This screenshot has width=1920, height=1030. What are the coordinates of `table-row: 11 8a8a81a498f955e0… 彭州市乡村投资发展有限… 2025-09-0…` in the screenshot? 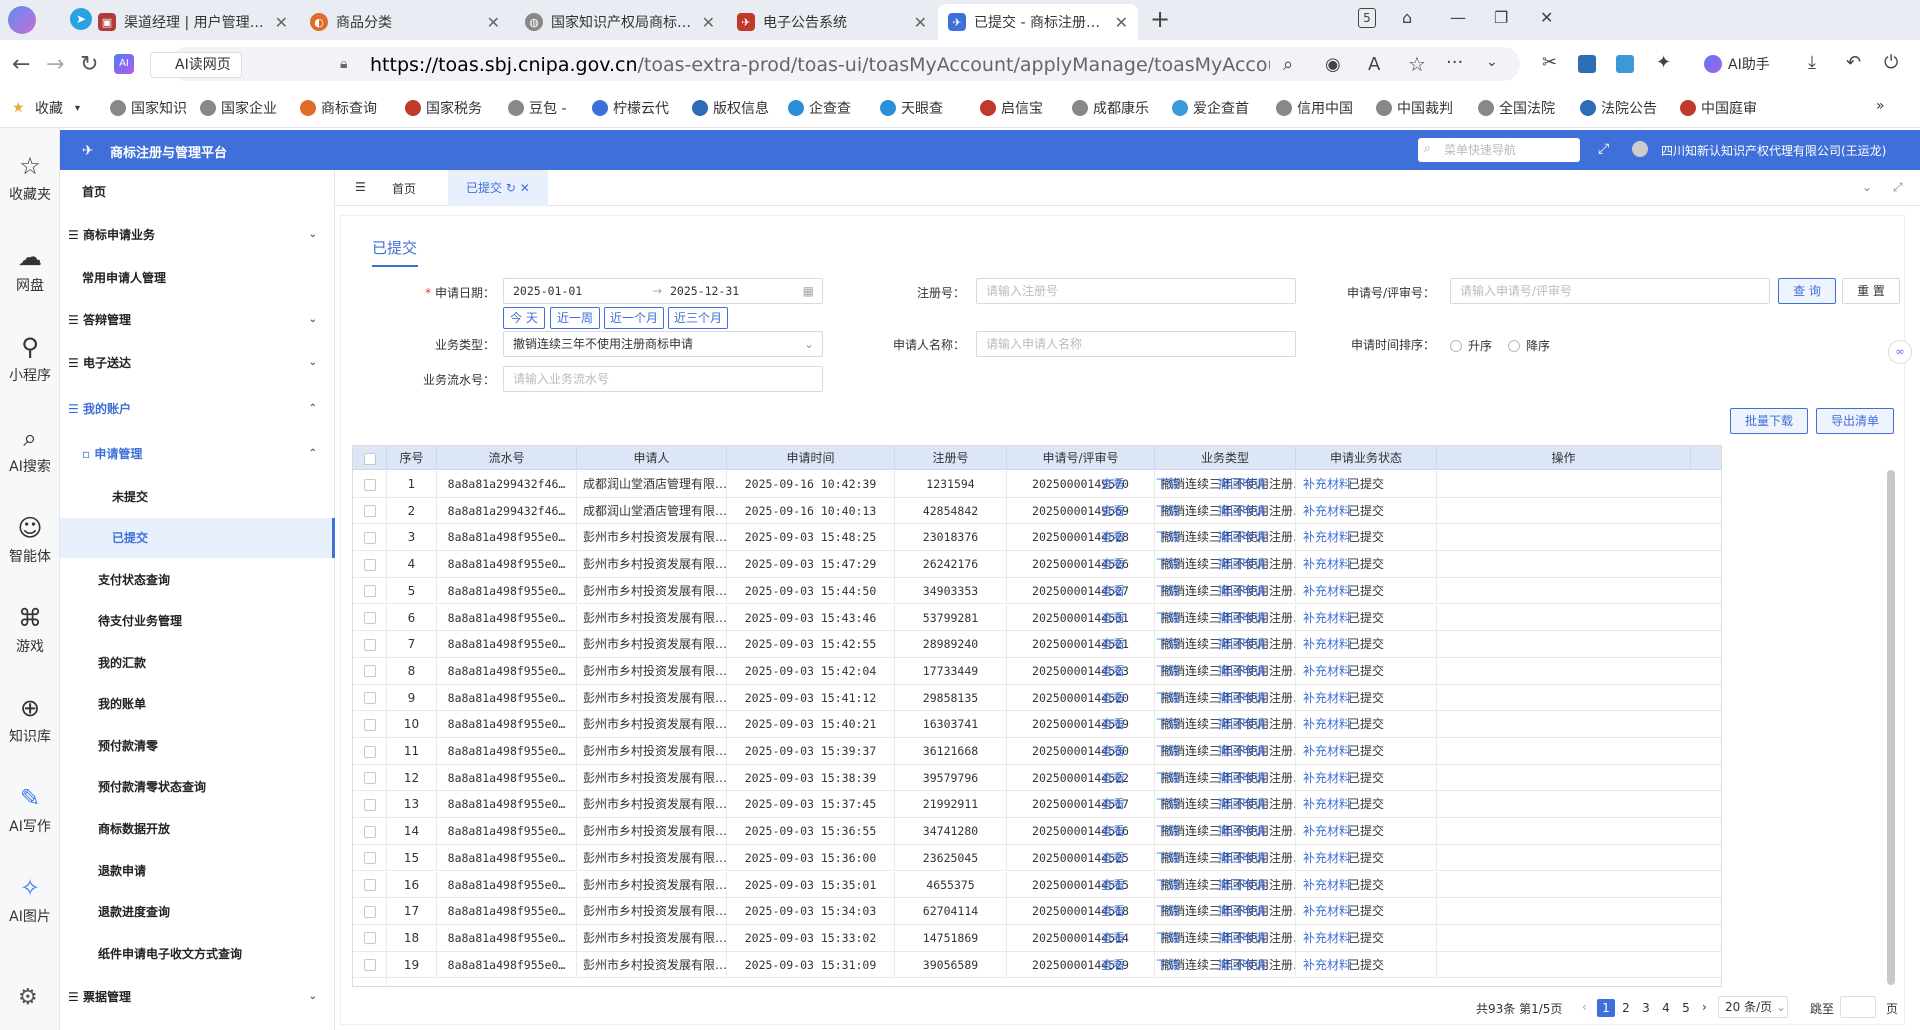 It's located at (1037, 751).